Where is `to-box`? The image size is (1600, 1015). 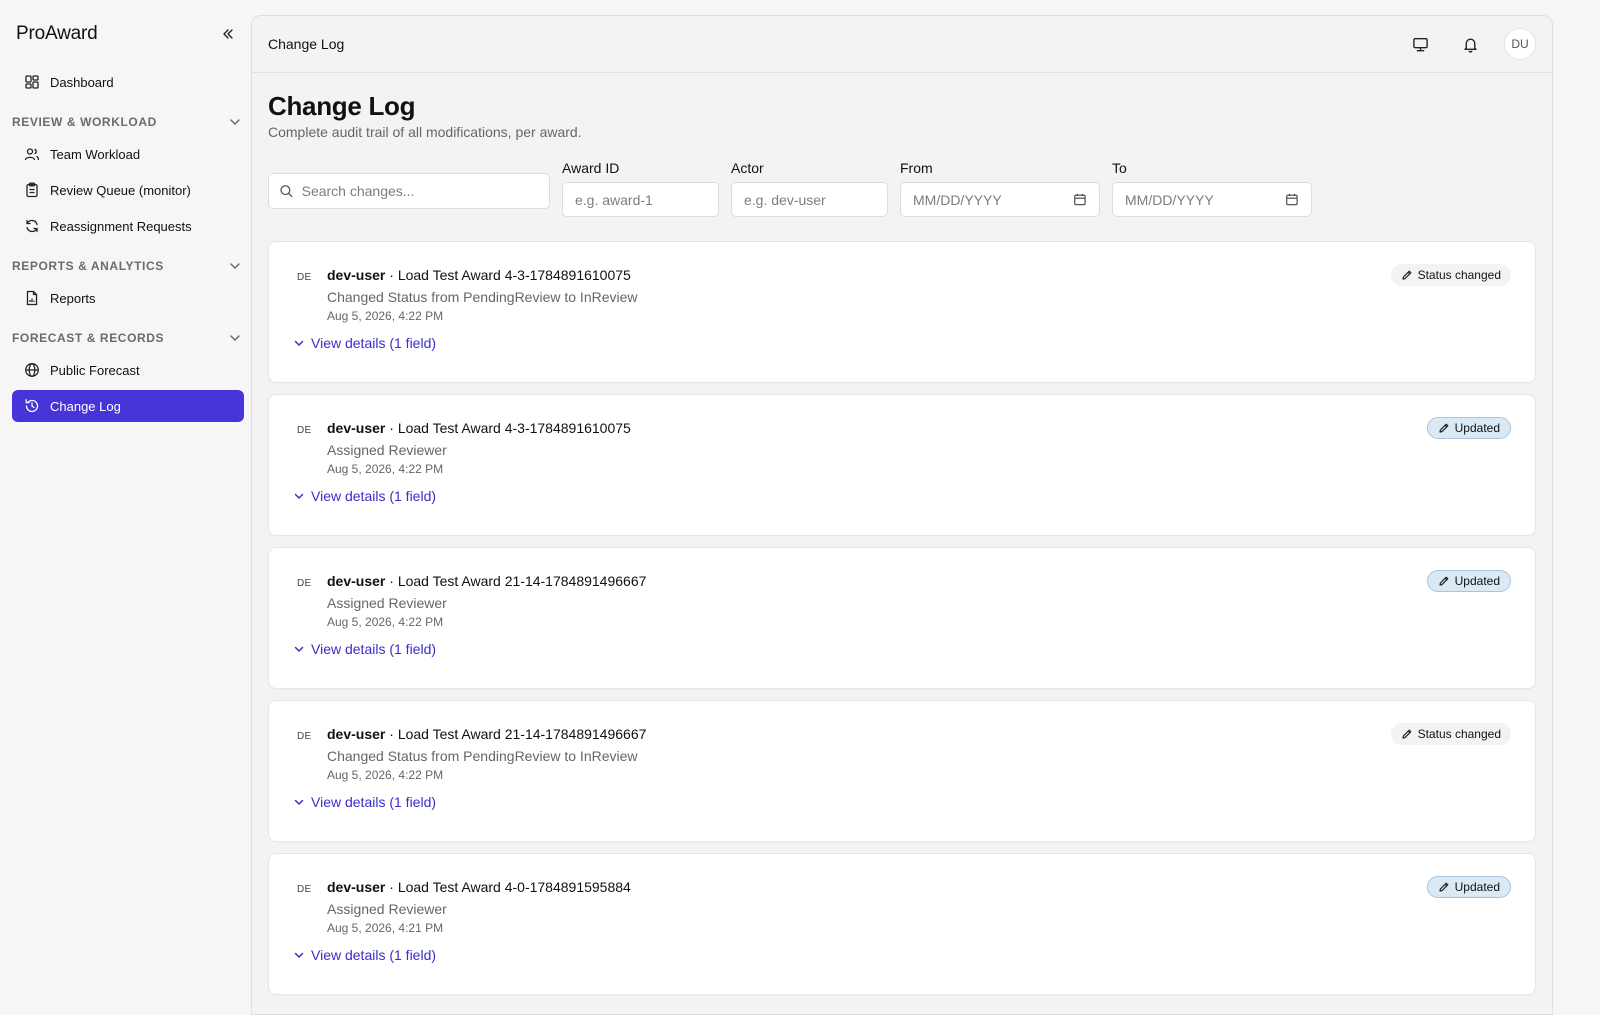 to-box is located at coordinates (1212, 199).